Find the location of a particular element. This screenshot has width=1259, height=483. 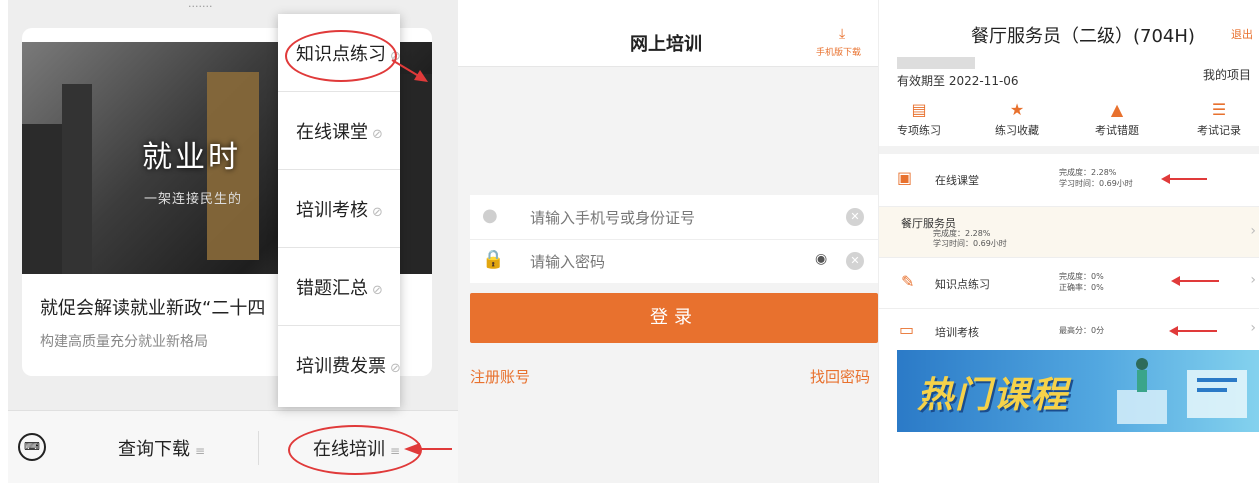

user-icon: ● is located at coordinates (490, 215).